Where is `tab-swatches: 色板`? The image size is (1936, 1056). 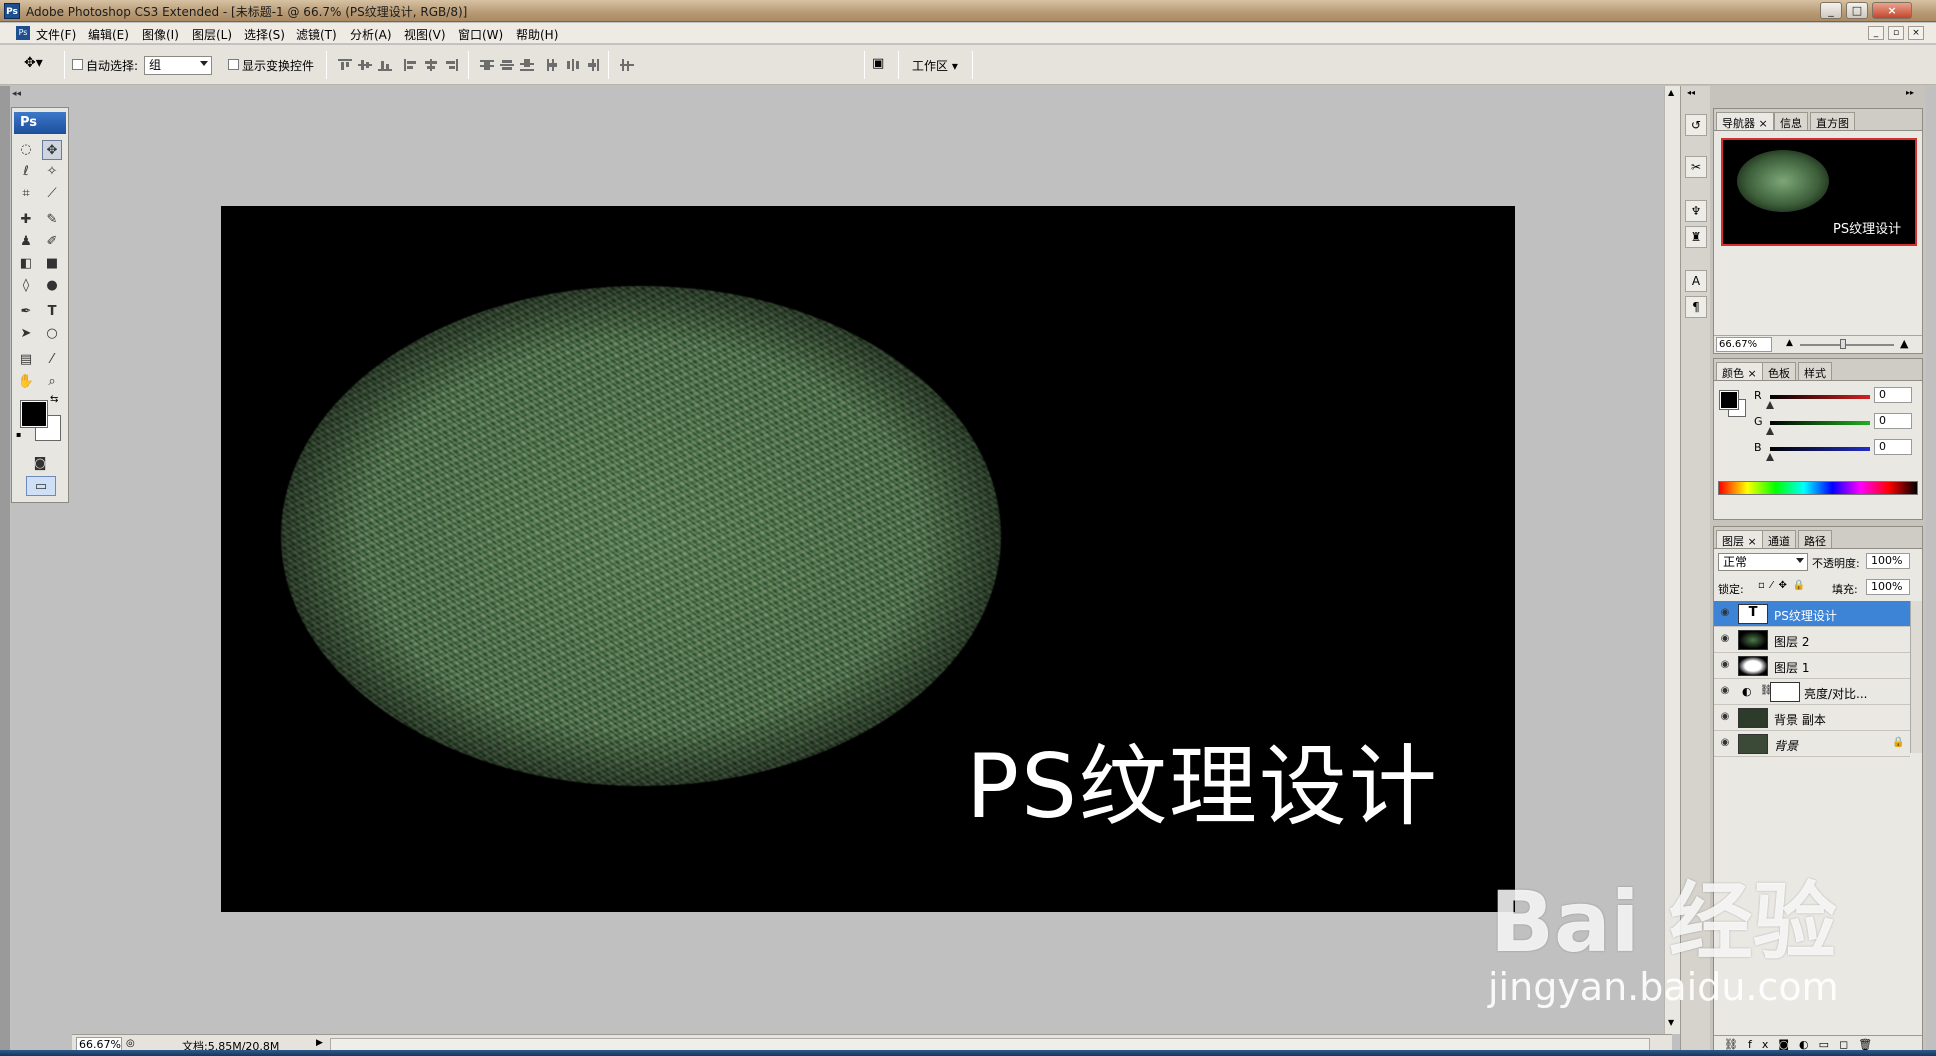 tab-swatches: 色板 is located at coordinates (1779, 371).